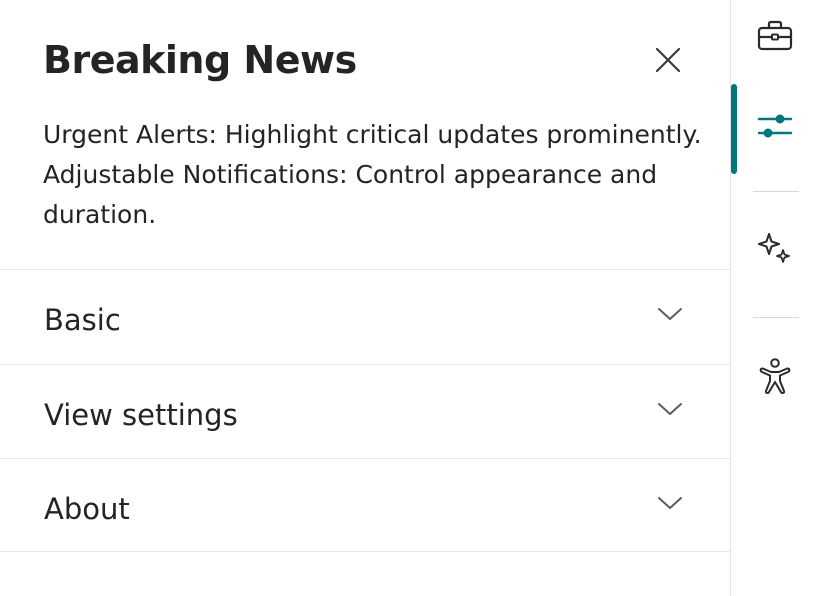  Describe the element at coordinates (365, 412) in the screenshot. I see `section-view-settings: View settings` at that location.